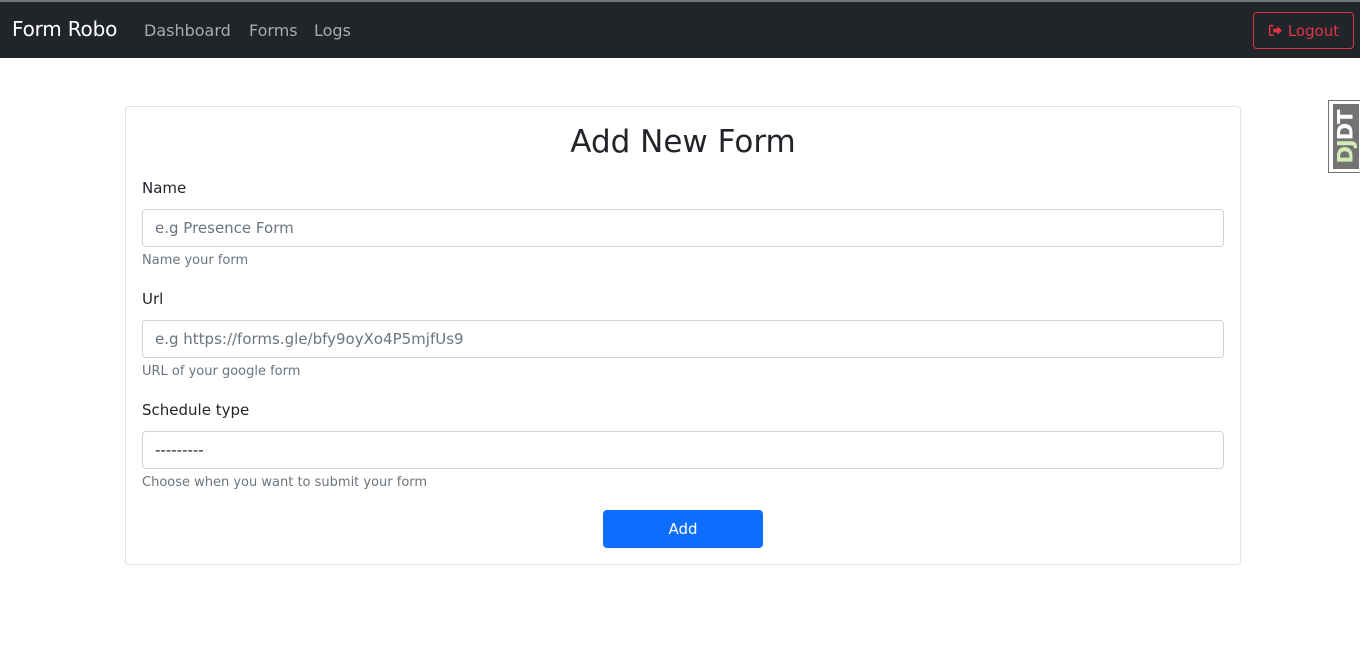 This screenshot has width=1360, height=666. Describe the element at coordinates (683, 529) in the screenshot. I see `add-button: Add` at that location.